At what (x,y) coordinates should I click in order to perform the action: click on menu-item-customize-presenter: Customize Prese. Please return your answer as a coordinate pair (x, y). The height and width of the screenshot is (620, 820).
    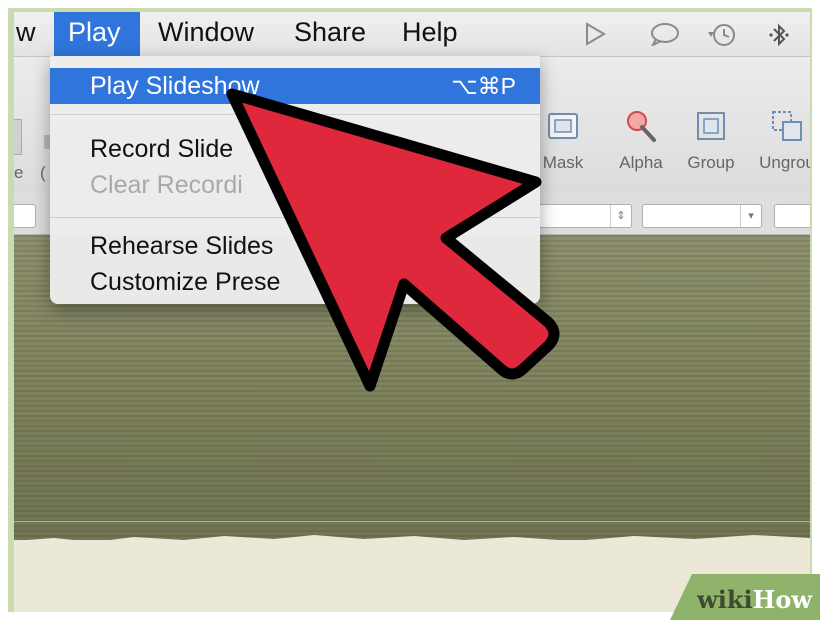
    Looking at the image, I should click on (295, 282).